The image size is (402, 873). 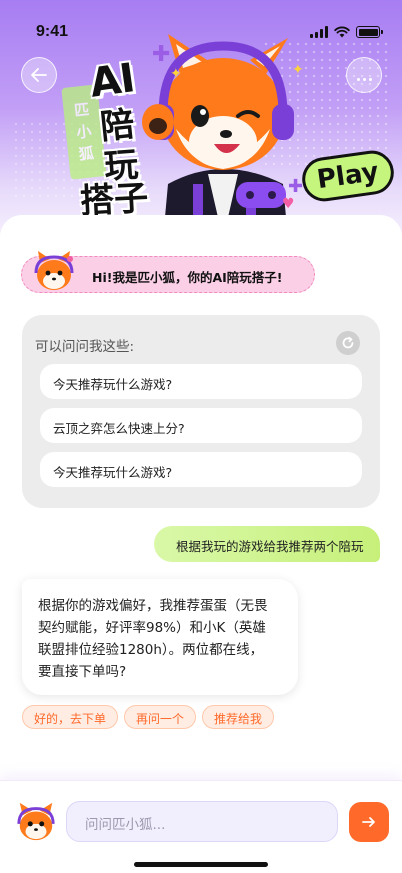 What do you see at coordinates (267, 544) in the screenshot?
I see `user-message-bubble: 根据我玩的游戏给我推荐两个陪玩` at bounding box center [267, 544].